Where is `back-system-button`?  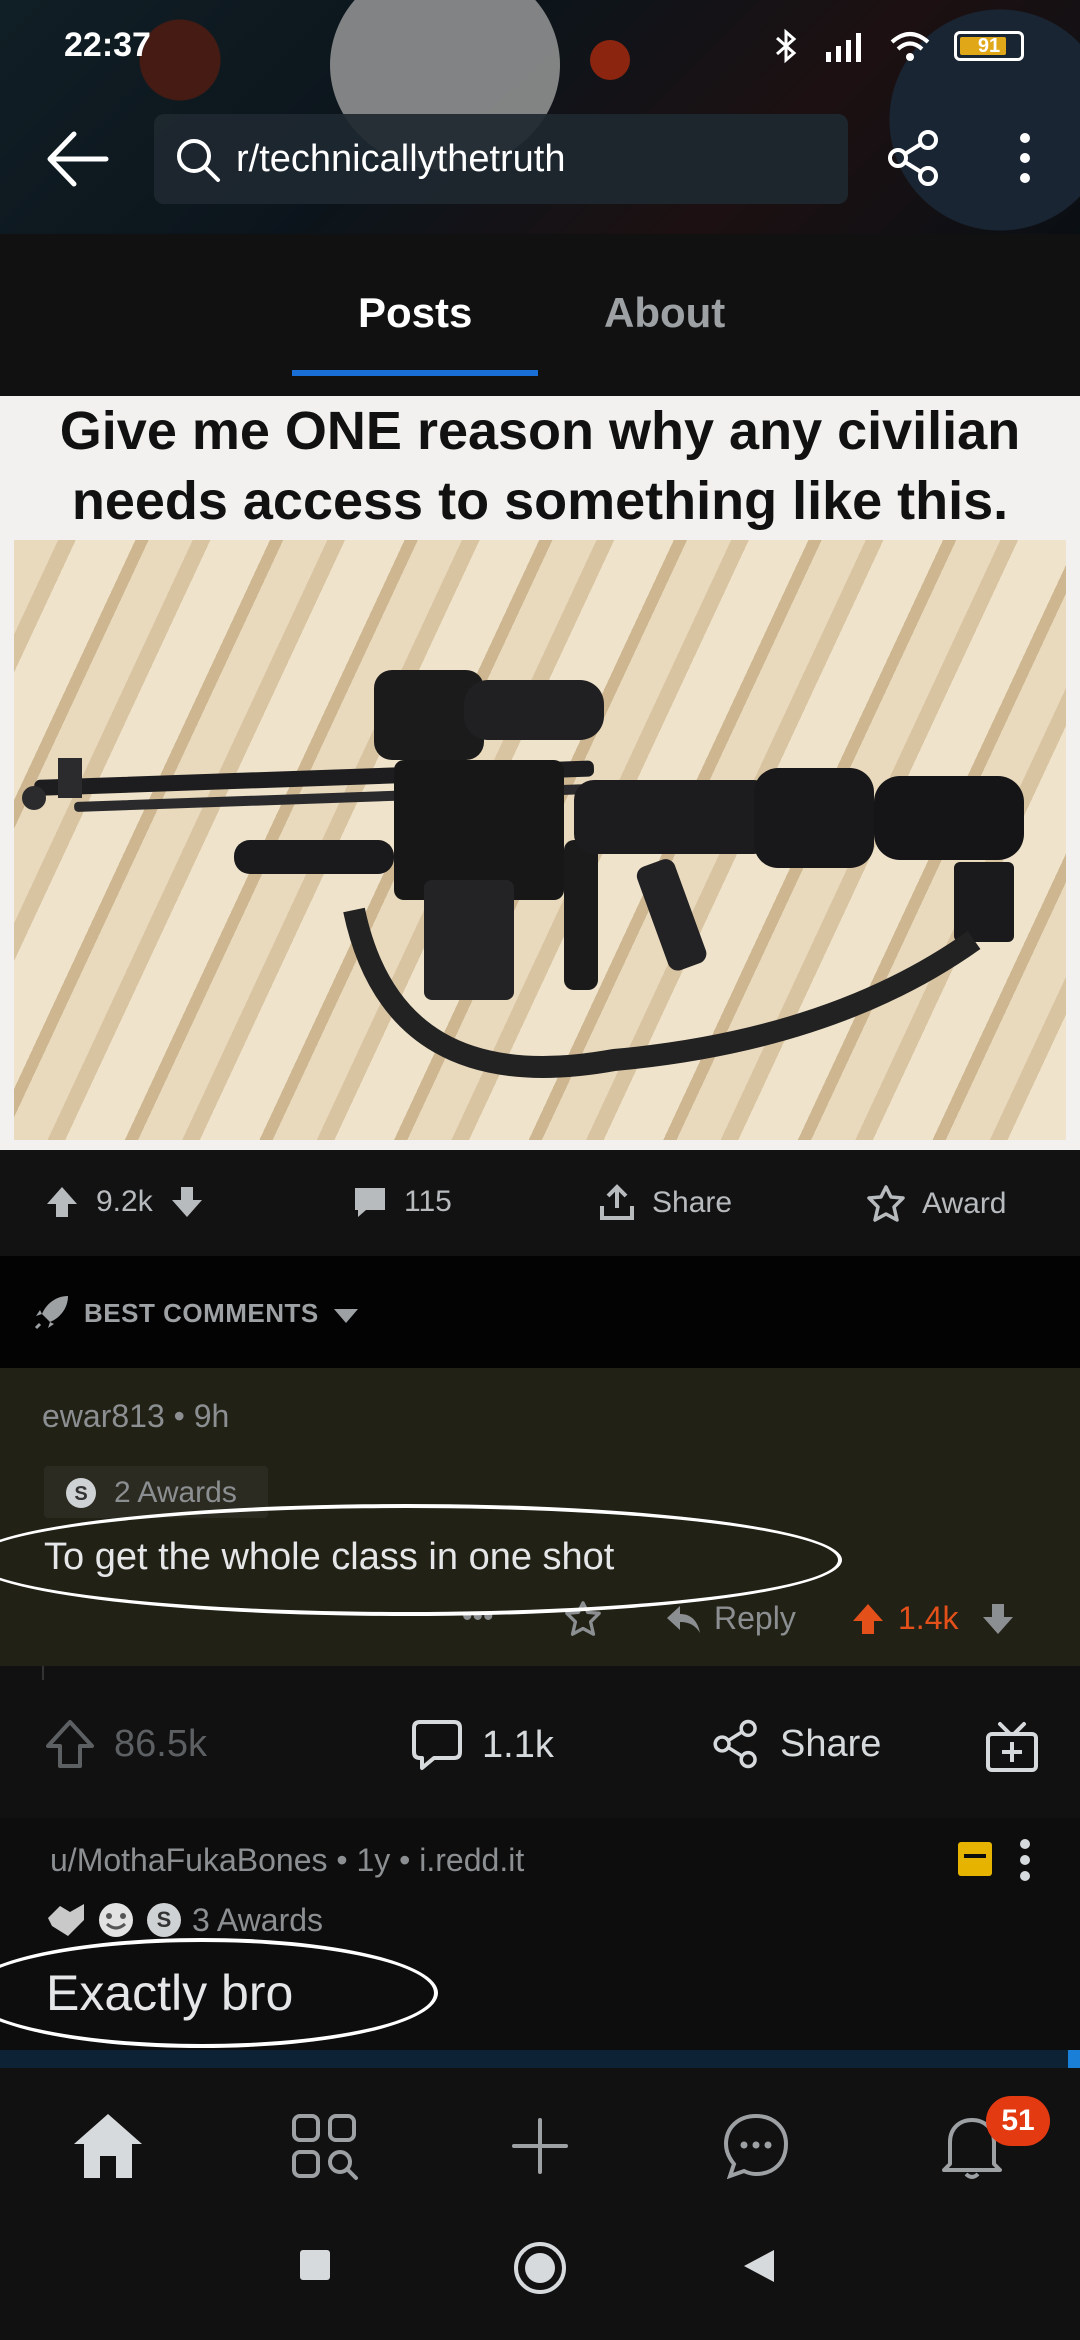 back-system-button is located at coordinates (759, 2266).